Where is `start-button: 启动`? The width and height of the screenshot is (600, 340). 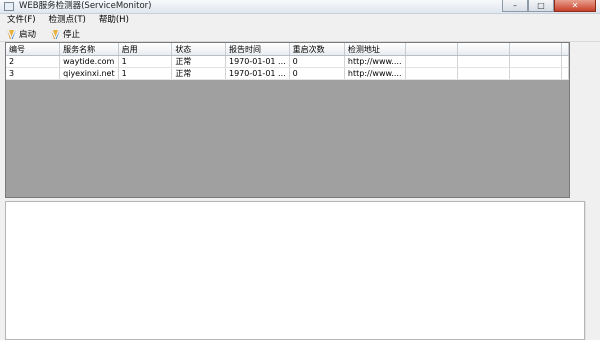
start-button: 启动 is located at coordinates (21, 34).